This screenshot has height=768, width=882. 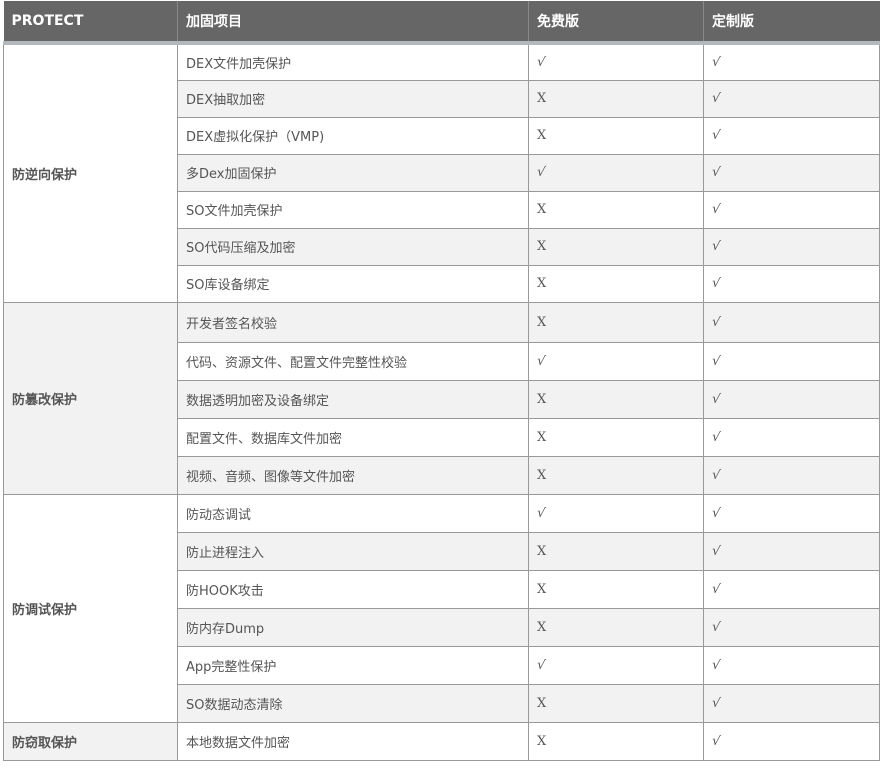 What do you see at coordinates (353, 98) in the screenshot?
I see `feature-cell: DEX抽取加密` at bounding box center [353, 98].